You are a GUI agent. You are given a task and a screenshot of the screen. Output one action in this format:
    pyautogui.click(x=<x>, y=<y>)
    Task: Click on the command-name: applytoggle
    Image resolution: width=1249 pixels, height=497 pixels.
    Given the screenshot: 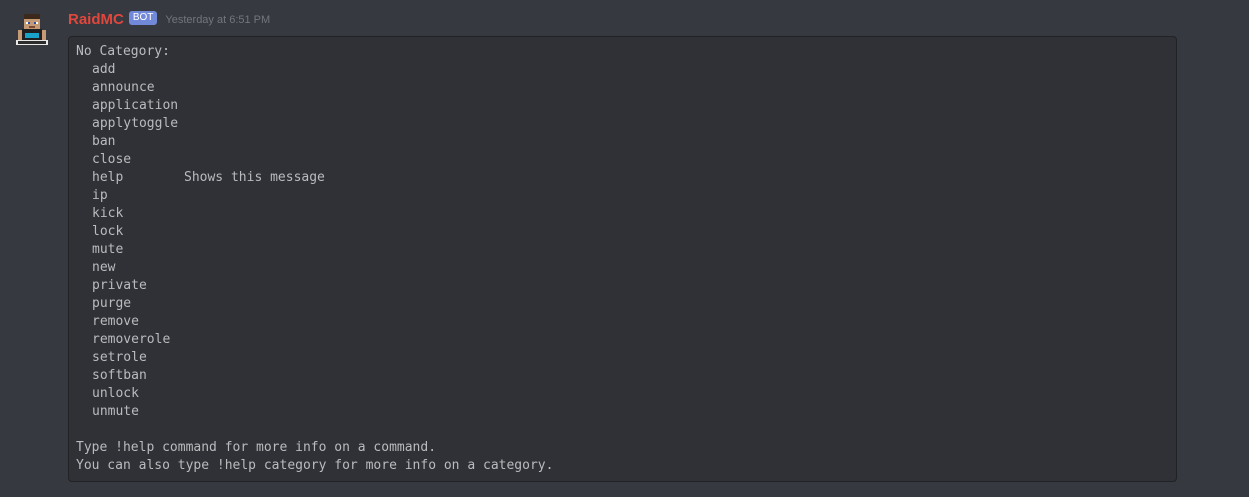 What is the action you would take?
    pyautogui.click(x=135, y=123)
    